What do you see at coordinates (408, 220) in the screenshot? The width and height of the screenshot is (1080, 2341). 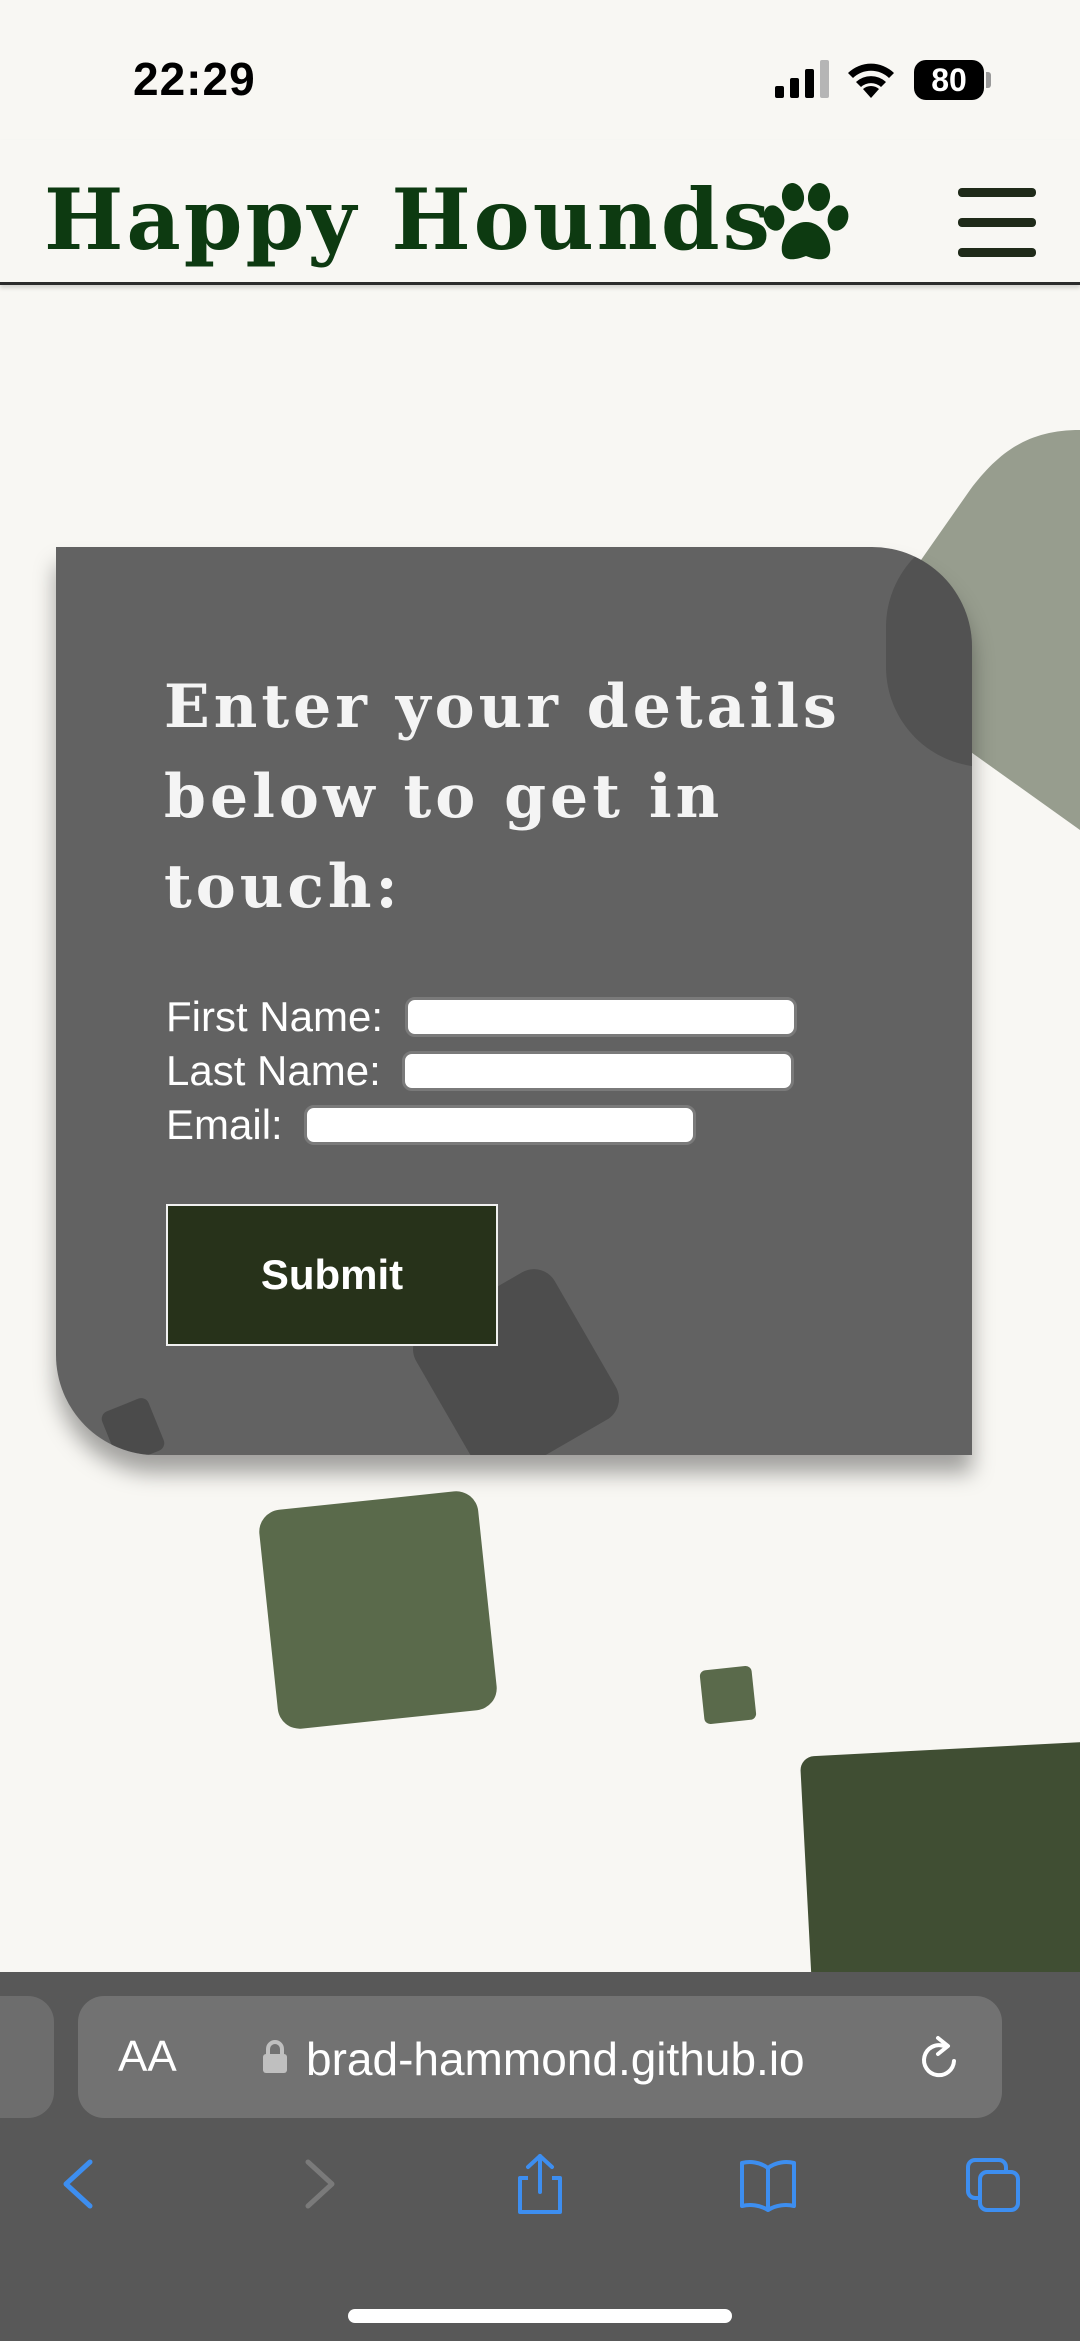 I see `brand-title: Happy Hounds` at bounding box center [408, 220].